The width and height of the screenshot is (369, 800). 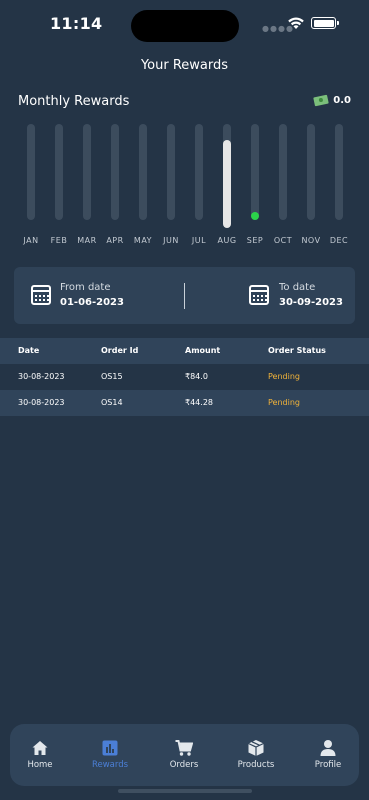 I want to click on bar-may: MAY, so click(x=143, y=185).